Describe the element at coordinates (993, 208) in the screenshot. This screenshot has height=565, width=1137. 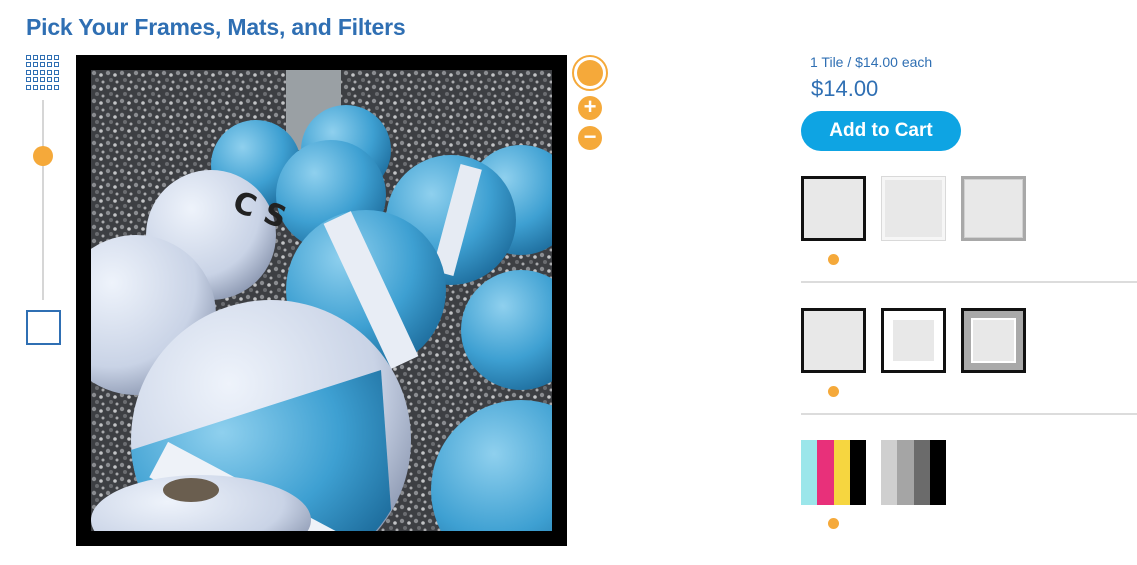
I see `gray-frame-option` at that location.